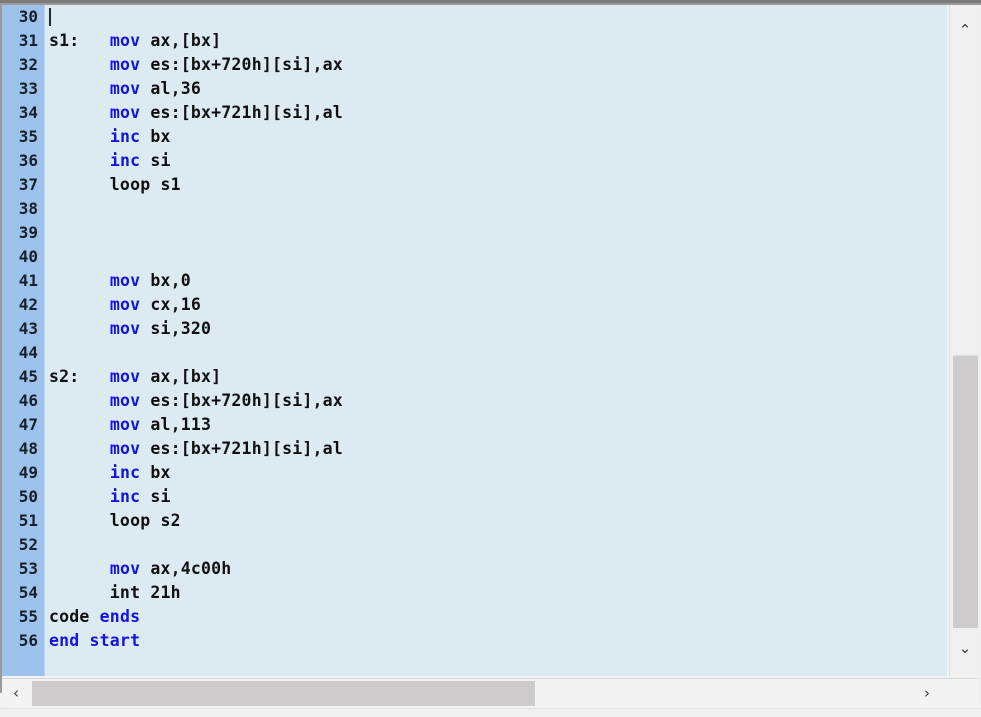 The image size is (981, 717). I want to click on code-line: 49 inc bx, so click(474, 473).